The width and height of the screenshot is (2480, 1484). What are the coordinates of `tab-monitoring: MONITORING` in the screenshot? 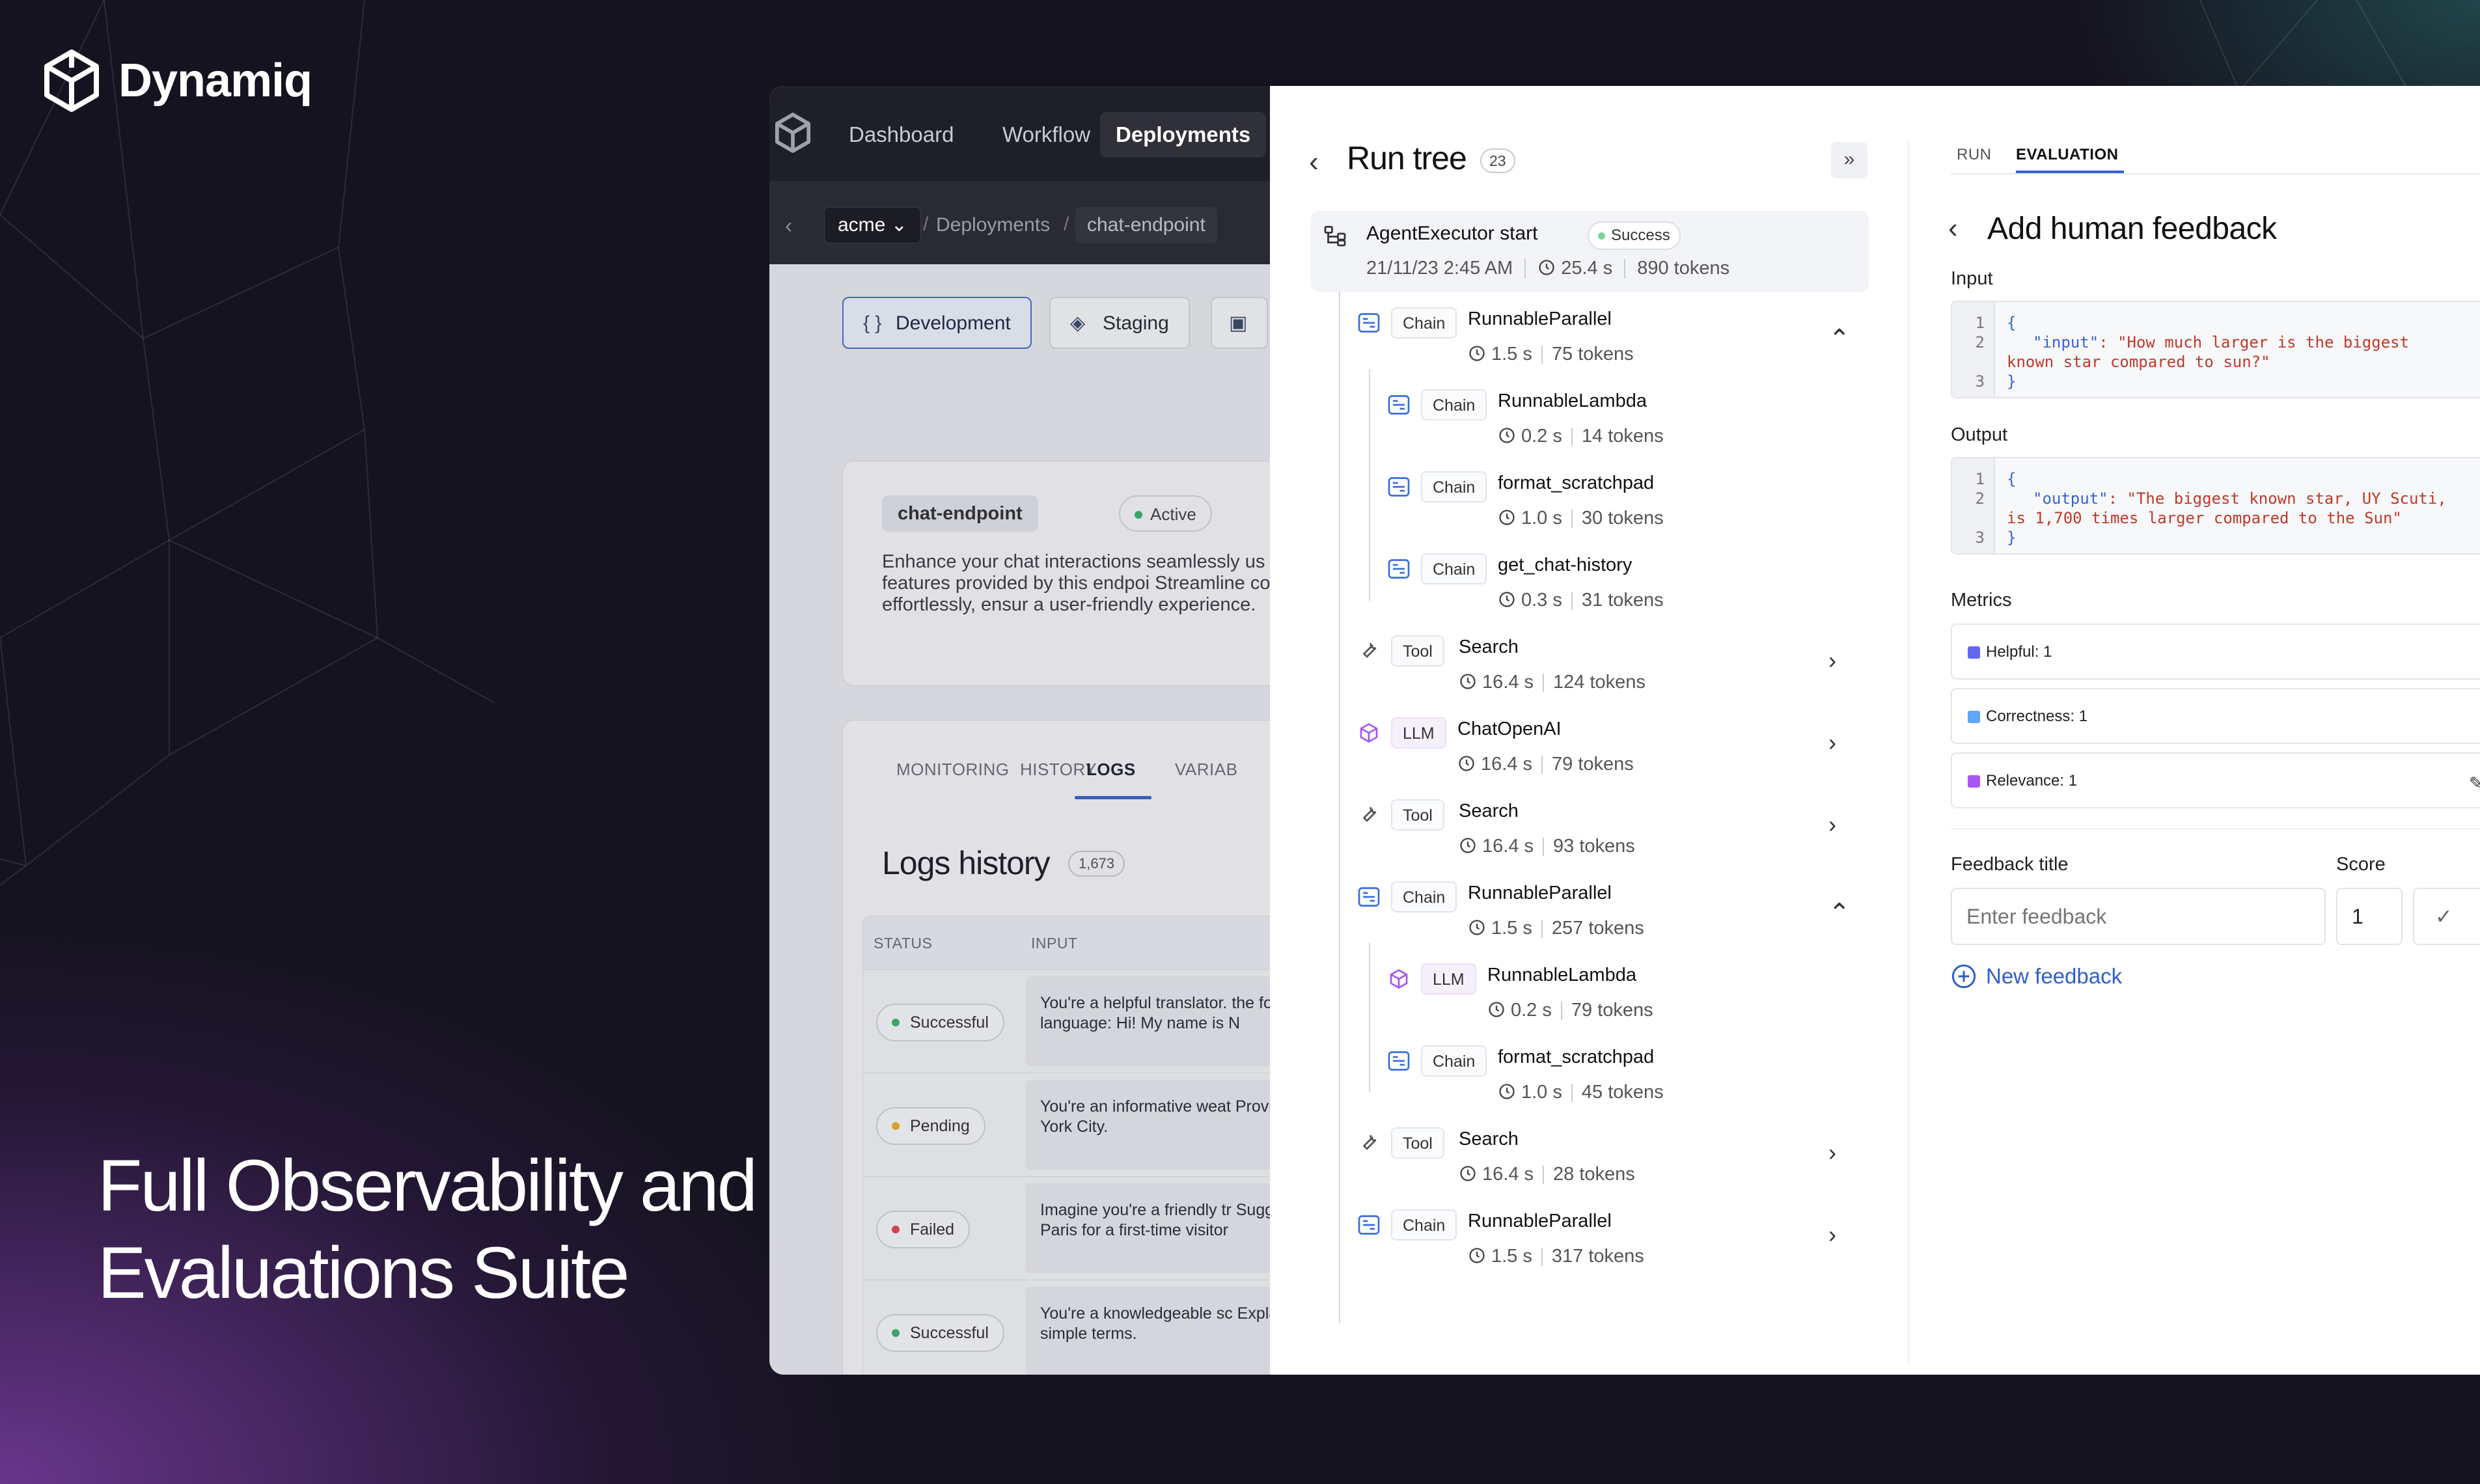 It's located at (953, 770).